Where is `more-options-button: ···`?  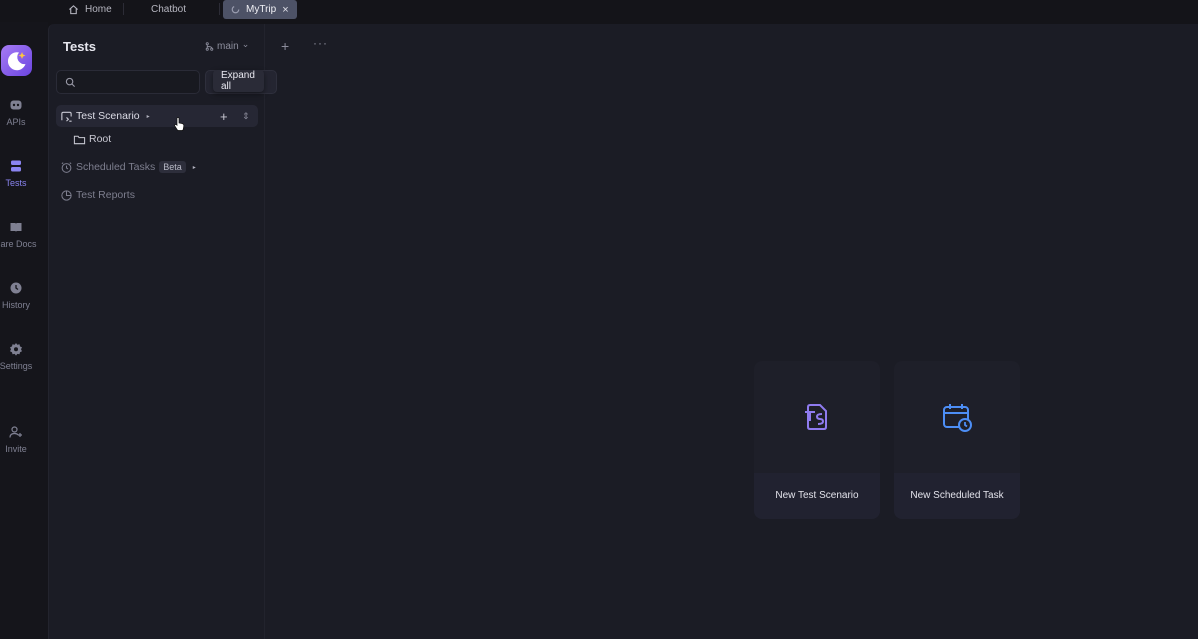
more-options-button: ··· is located at coordinates (320, 43).